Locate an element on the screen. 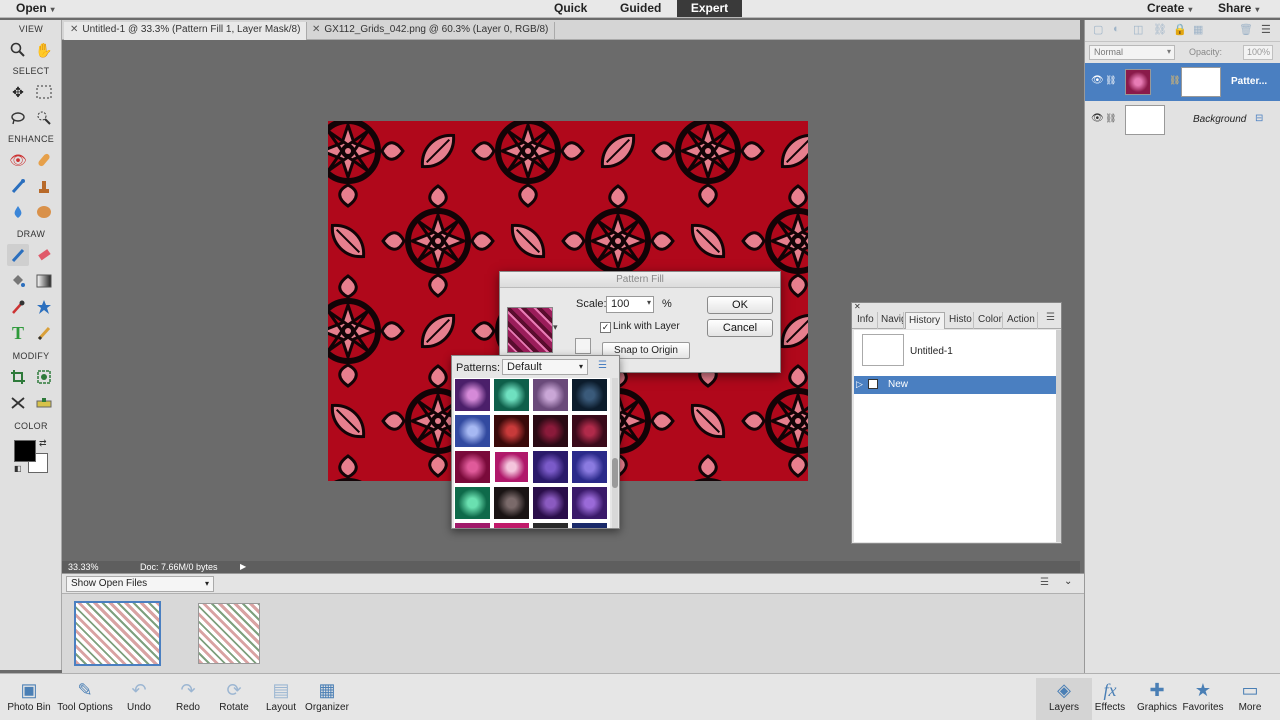 The width and height of the screenshot is (1280, 720). mode-guided: Guided is located at coordinates (640, 8).